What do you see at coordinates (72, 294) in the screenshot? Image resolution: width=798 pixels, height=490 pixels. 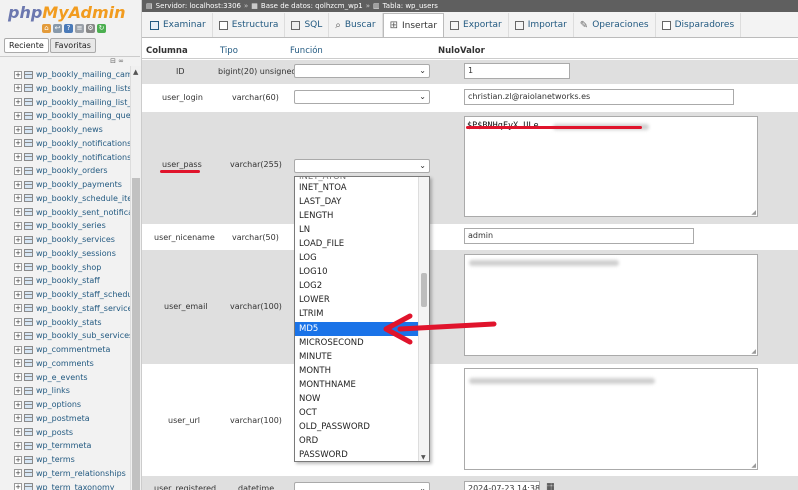 I see `sidebar-table-item: + wp_bookly_staff_schedule_` at bounding box center [72, 294].